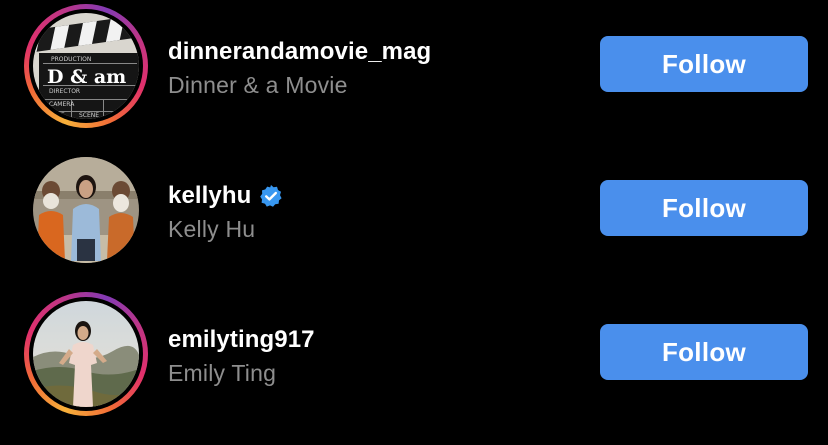 This screenshot has height=445, width=828. What do you see at coordinates (258, 85) in the screenshot?
I see `full-name: Dinner & a Movie` at bounding box center [258, 85].